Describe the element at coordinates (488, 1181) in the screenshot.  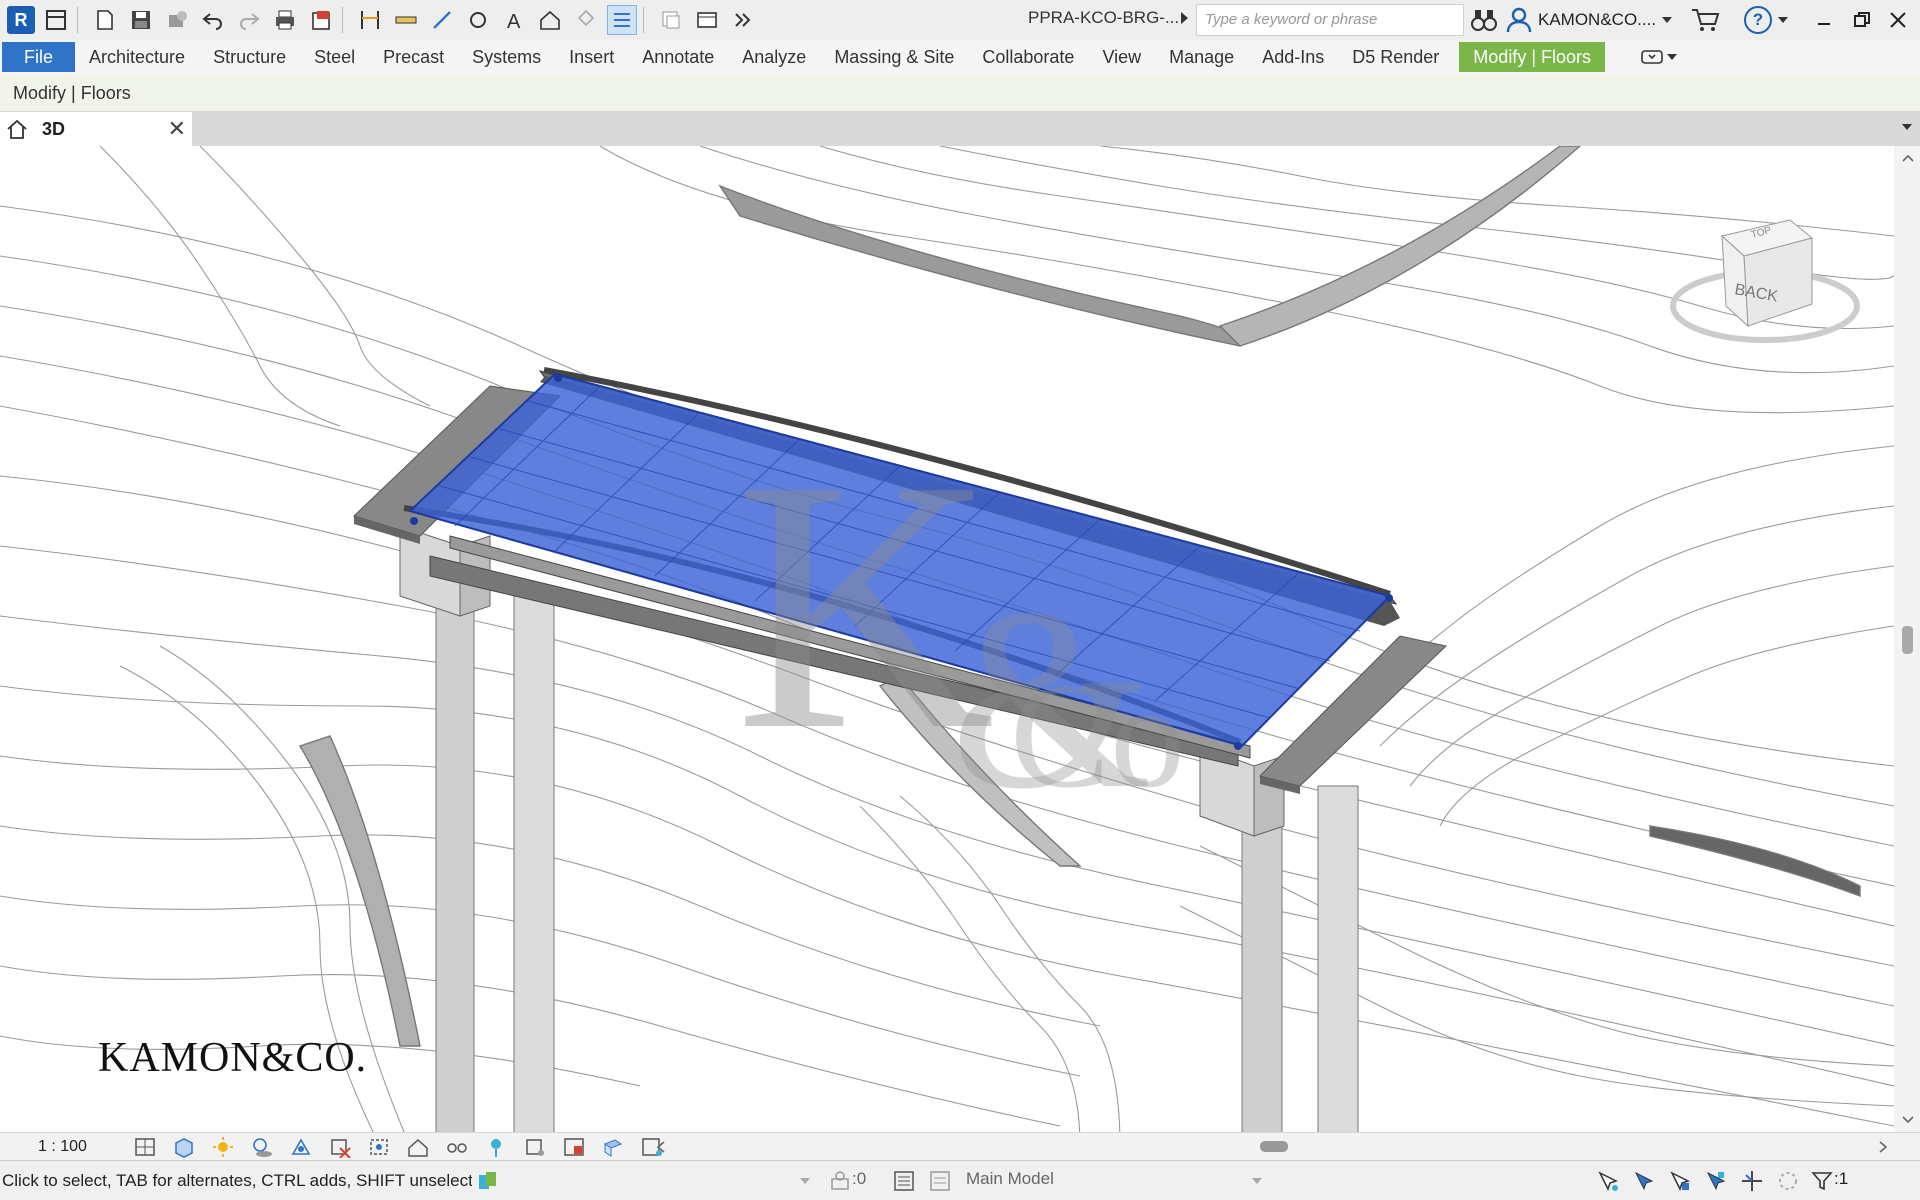
I see `design-options-icon` at that location.